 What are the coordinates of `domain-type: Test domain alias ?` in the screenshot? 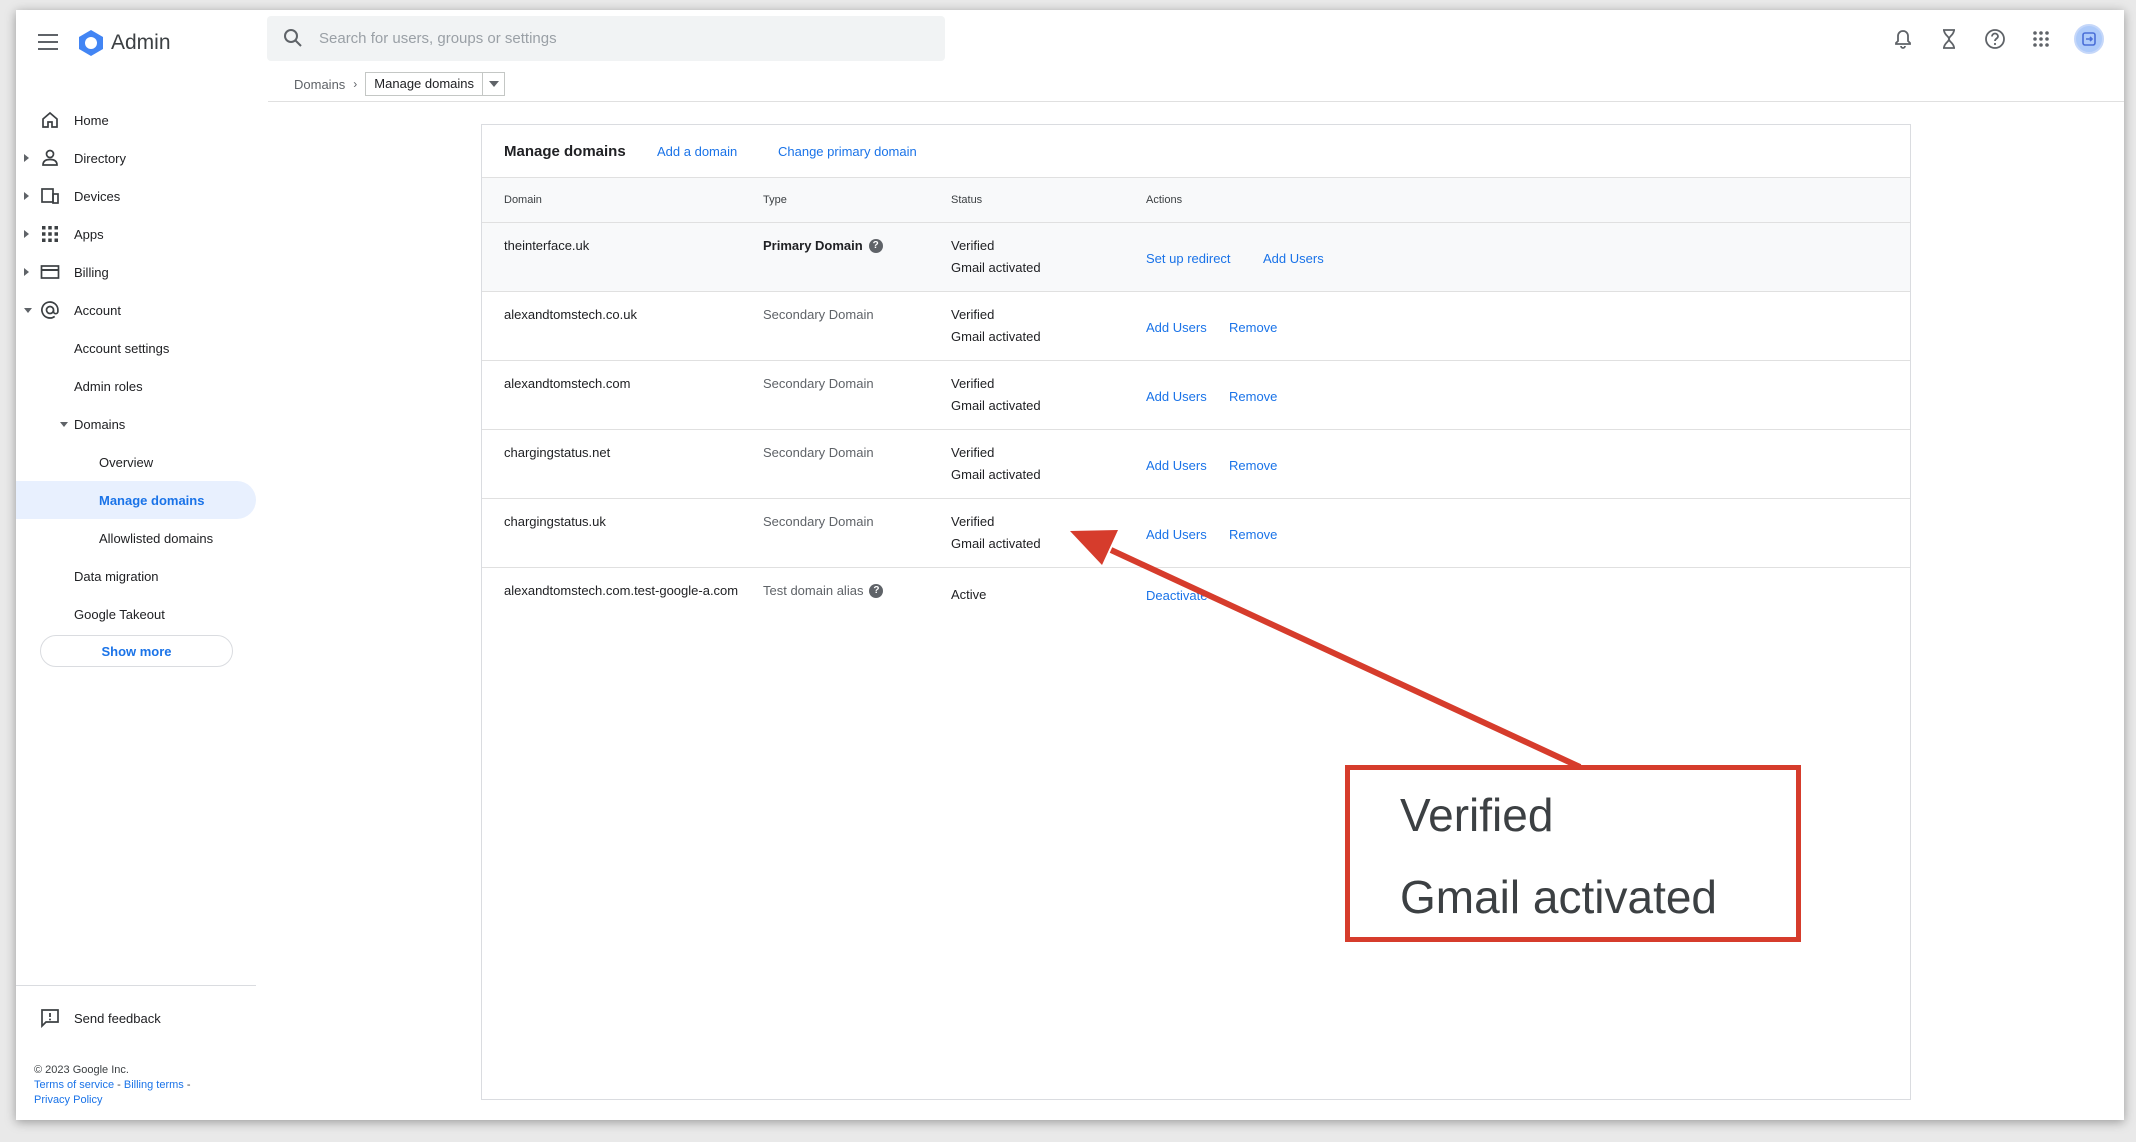 It's located at (823, 590).